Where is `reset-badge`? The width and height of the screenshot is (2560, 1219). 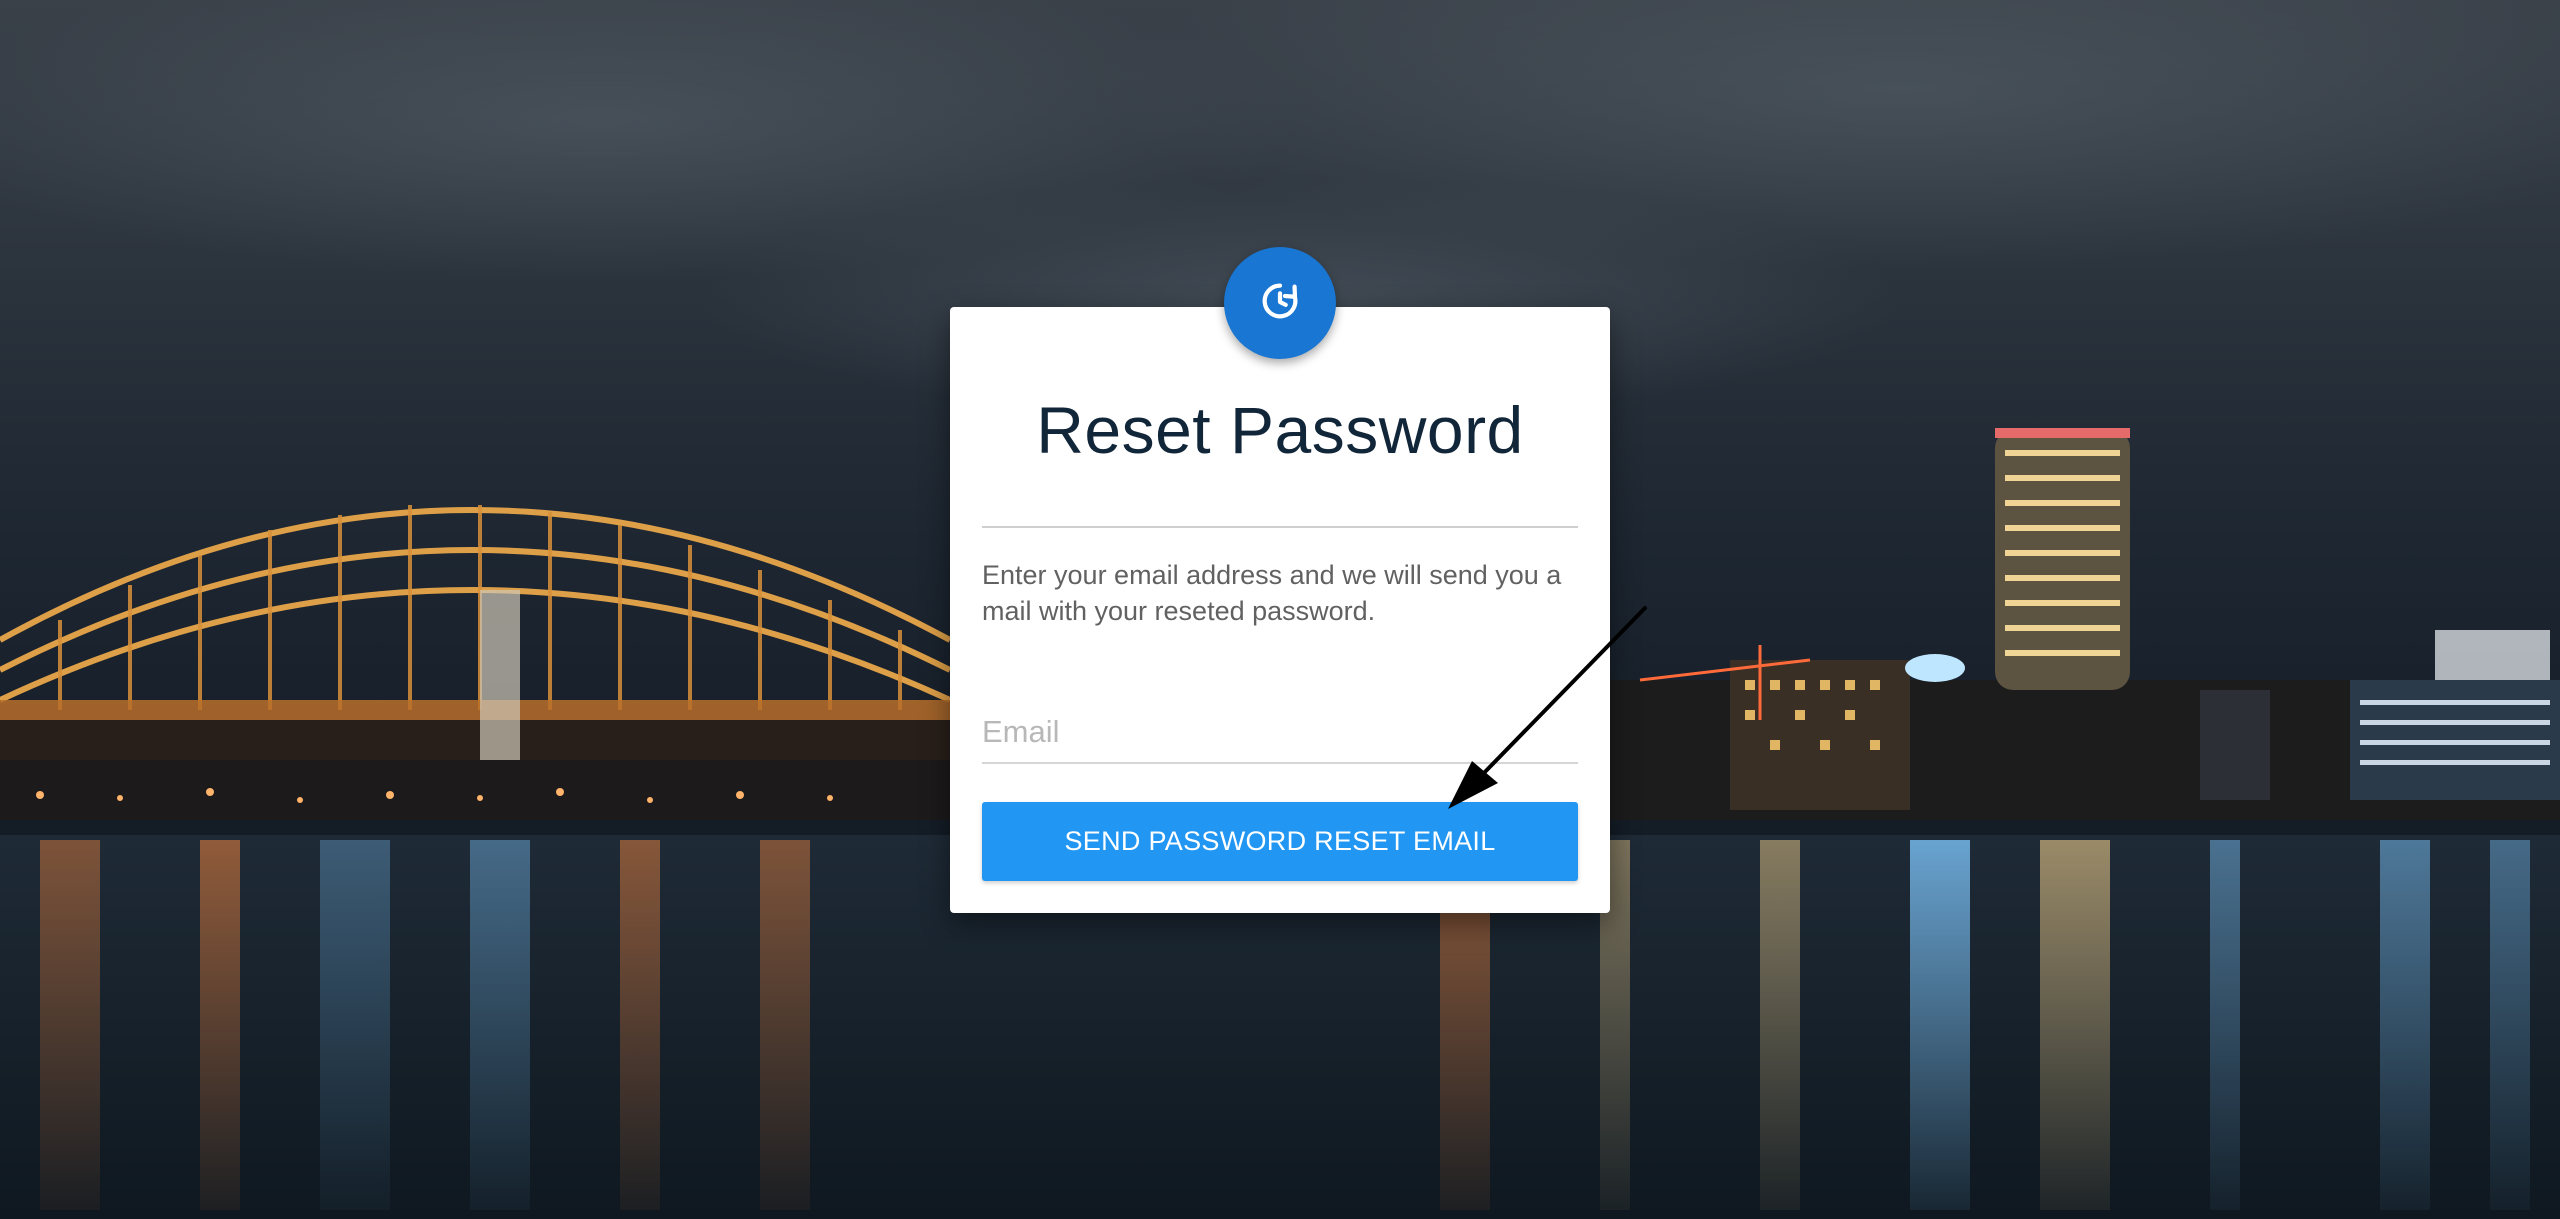
reset-badge is located at coordinates (1280, 303).